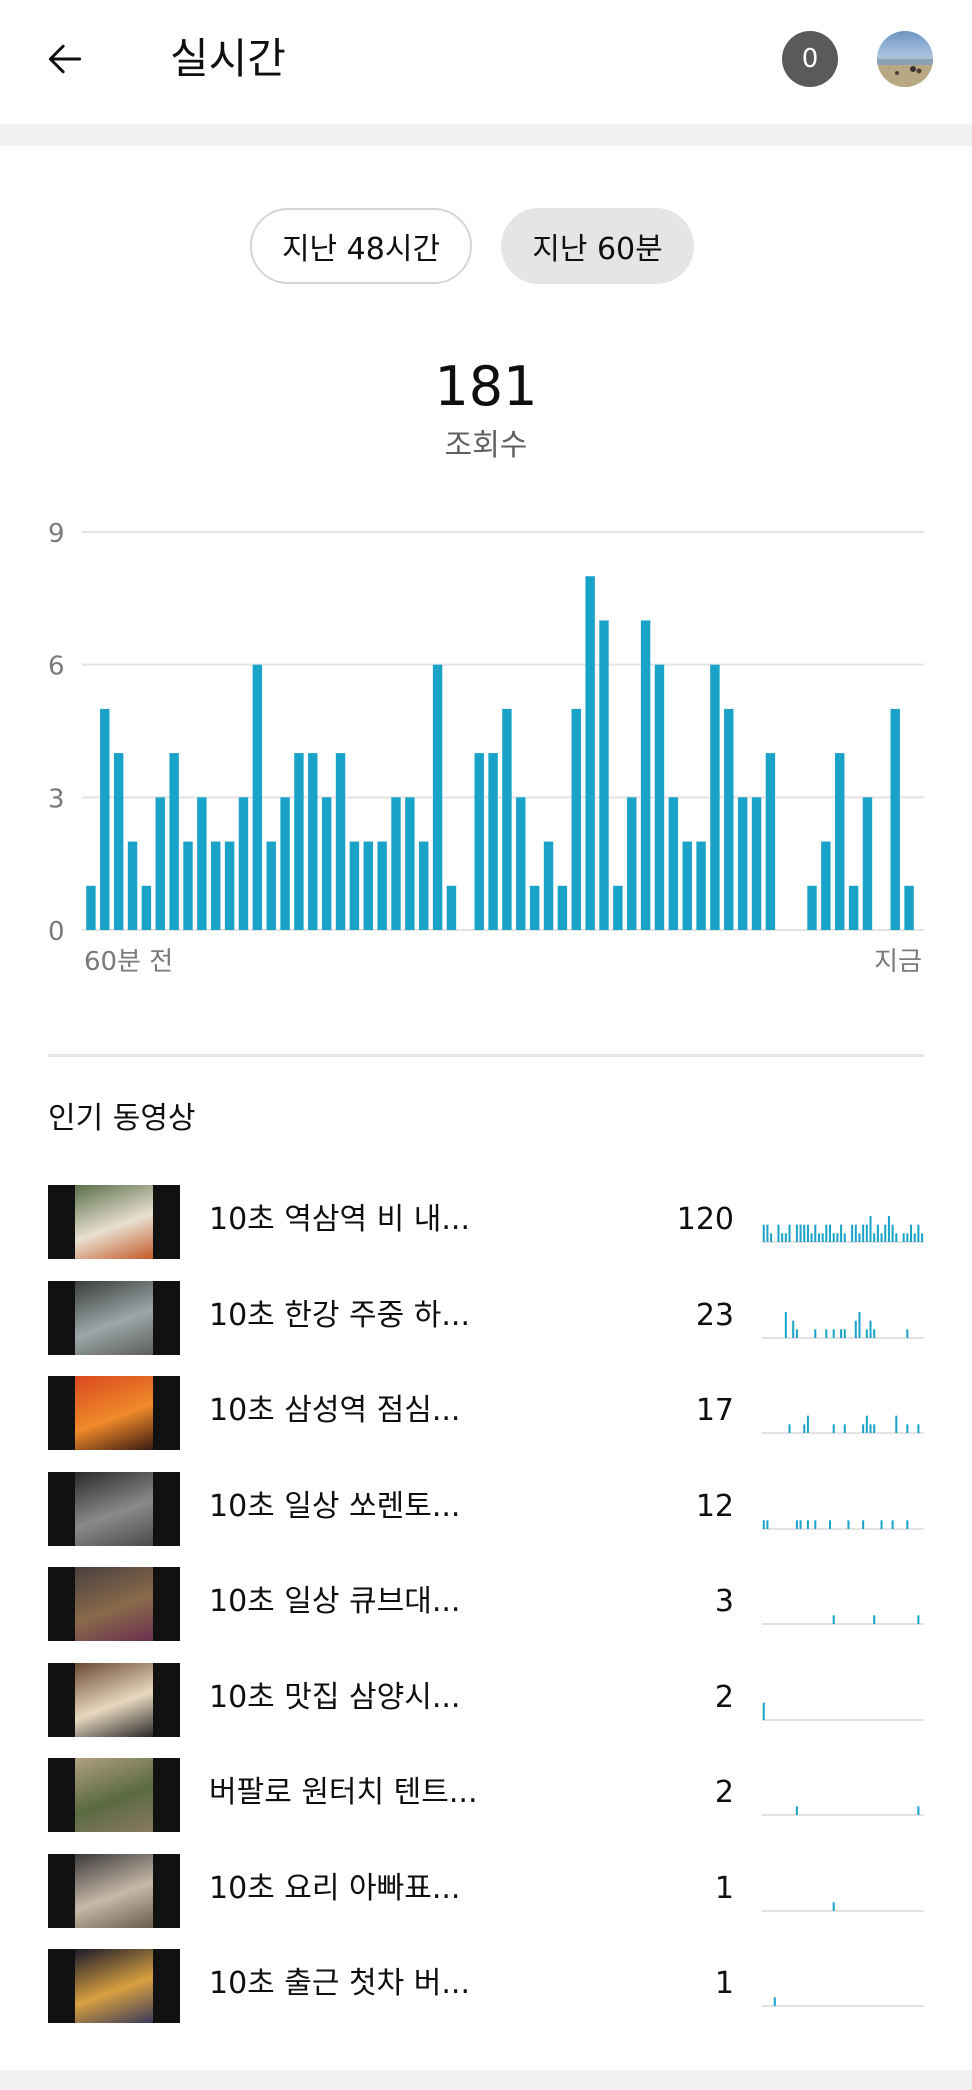 The height and width of the screenshot is (2090, 972). I want to click on filter-last-60-minutes: 지난 60분, so click(597, 246).